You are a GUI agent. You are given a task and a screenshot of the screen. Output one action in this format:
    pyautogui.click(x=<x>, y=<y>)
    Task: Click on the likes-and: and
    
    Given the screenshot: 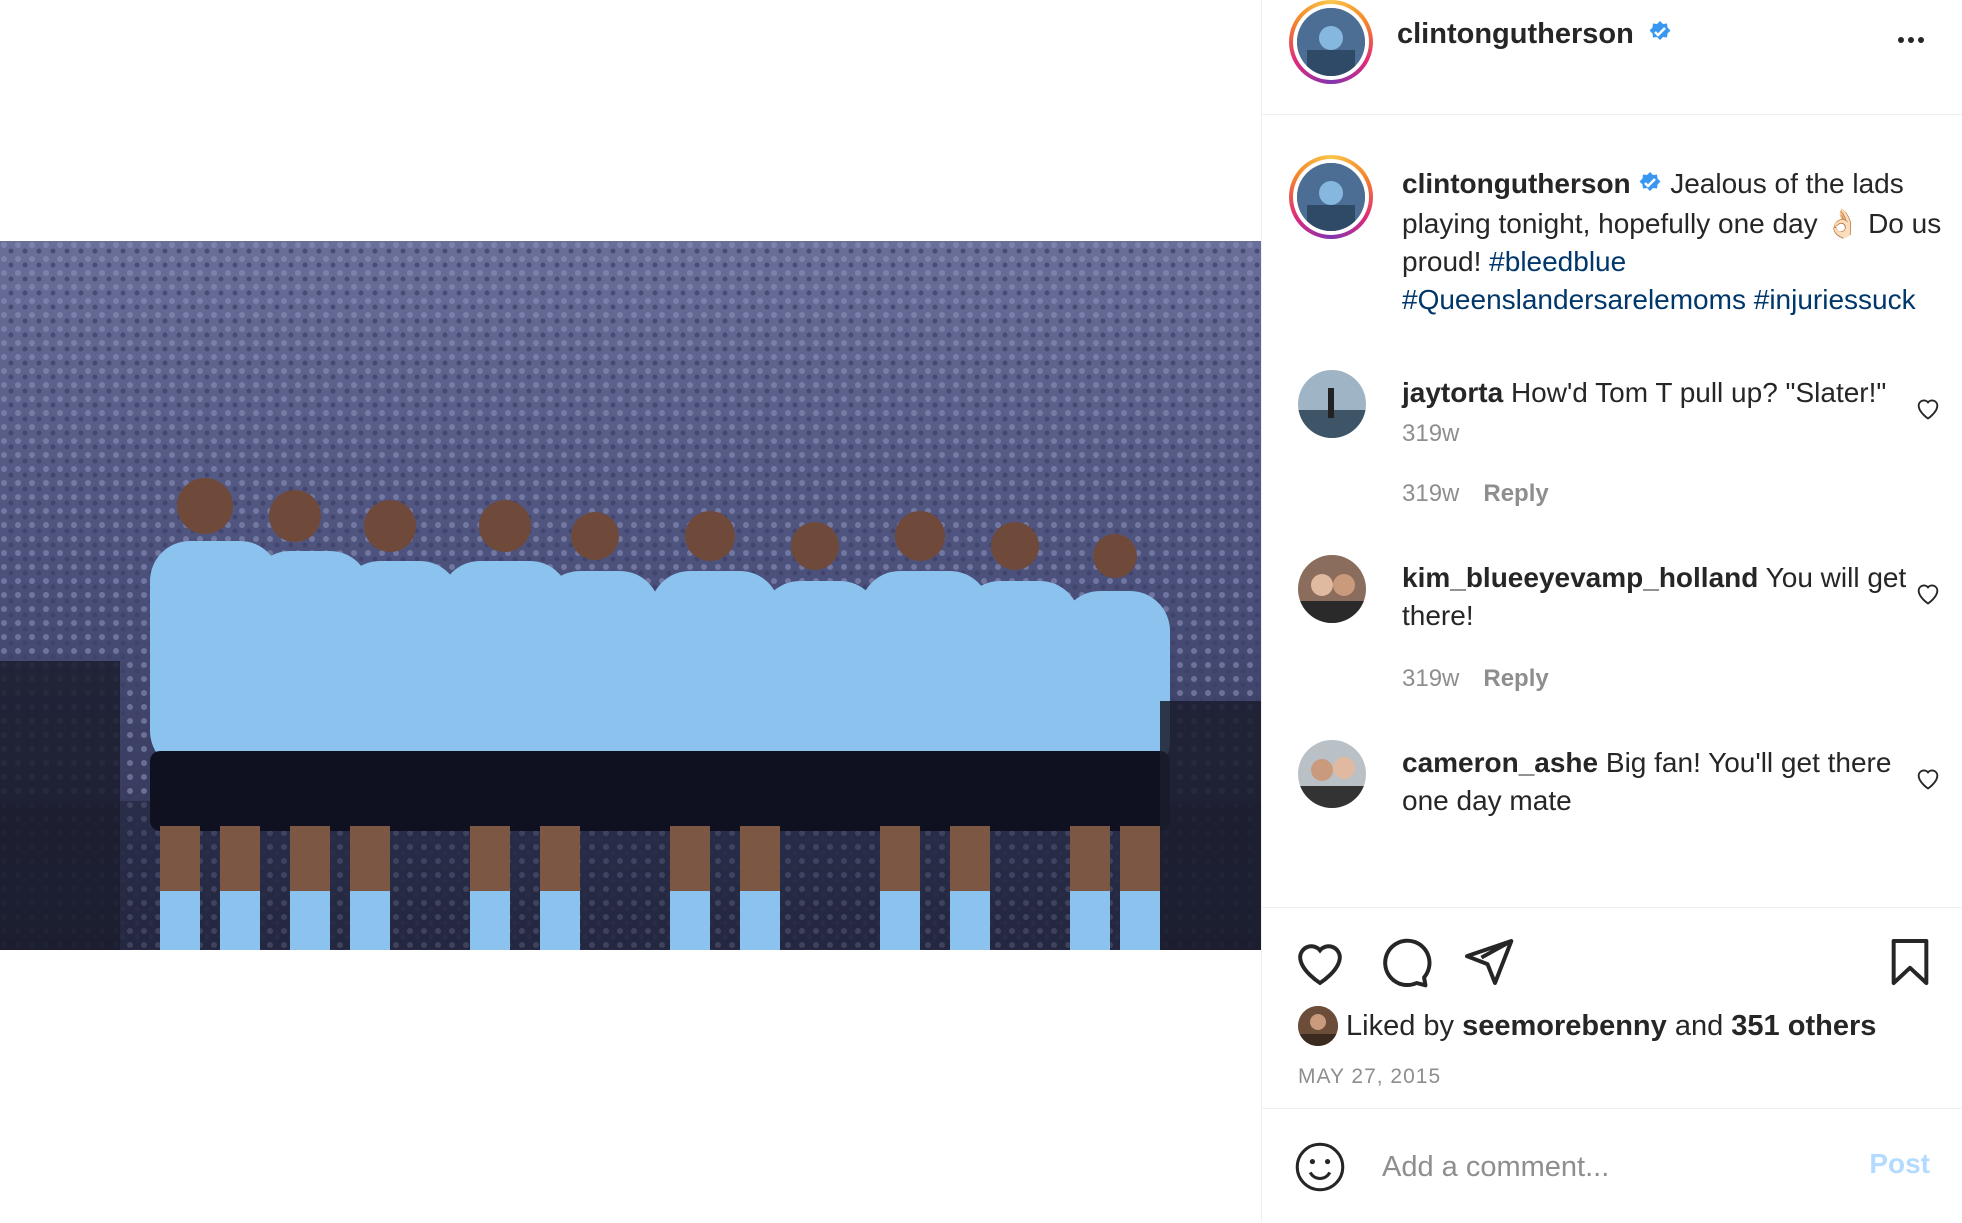 What is the action you would take?
    pyautogui.click(x=1699, y=1025)
    